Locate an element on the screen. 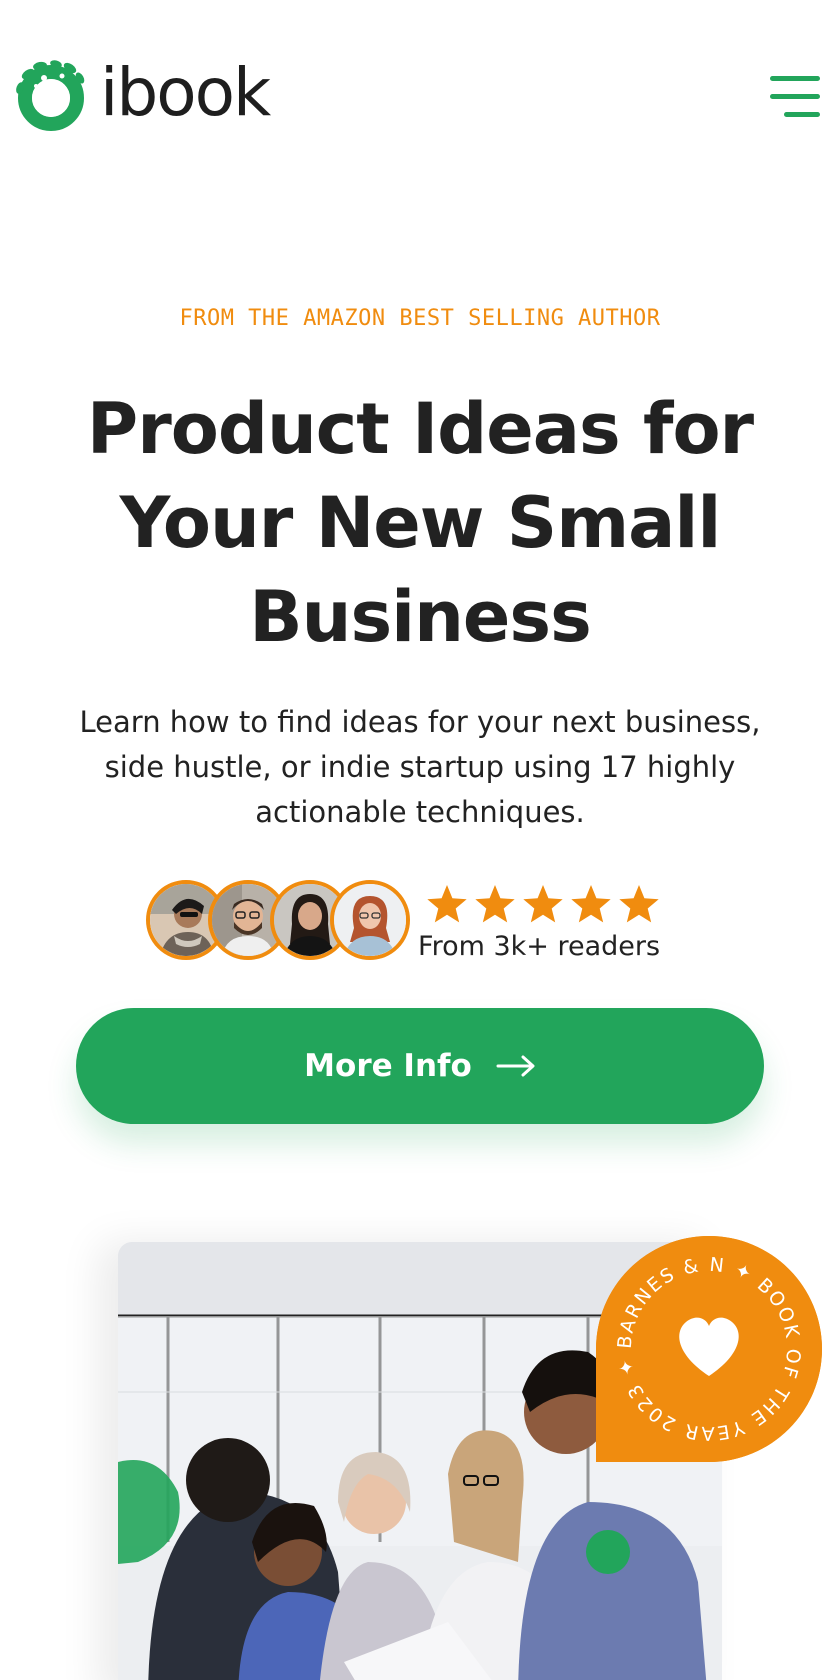  star-rating is located at coordinates (543, 904).